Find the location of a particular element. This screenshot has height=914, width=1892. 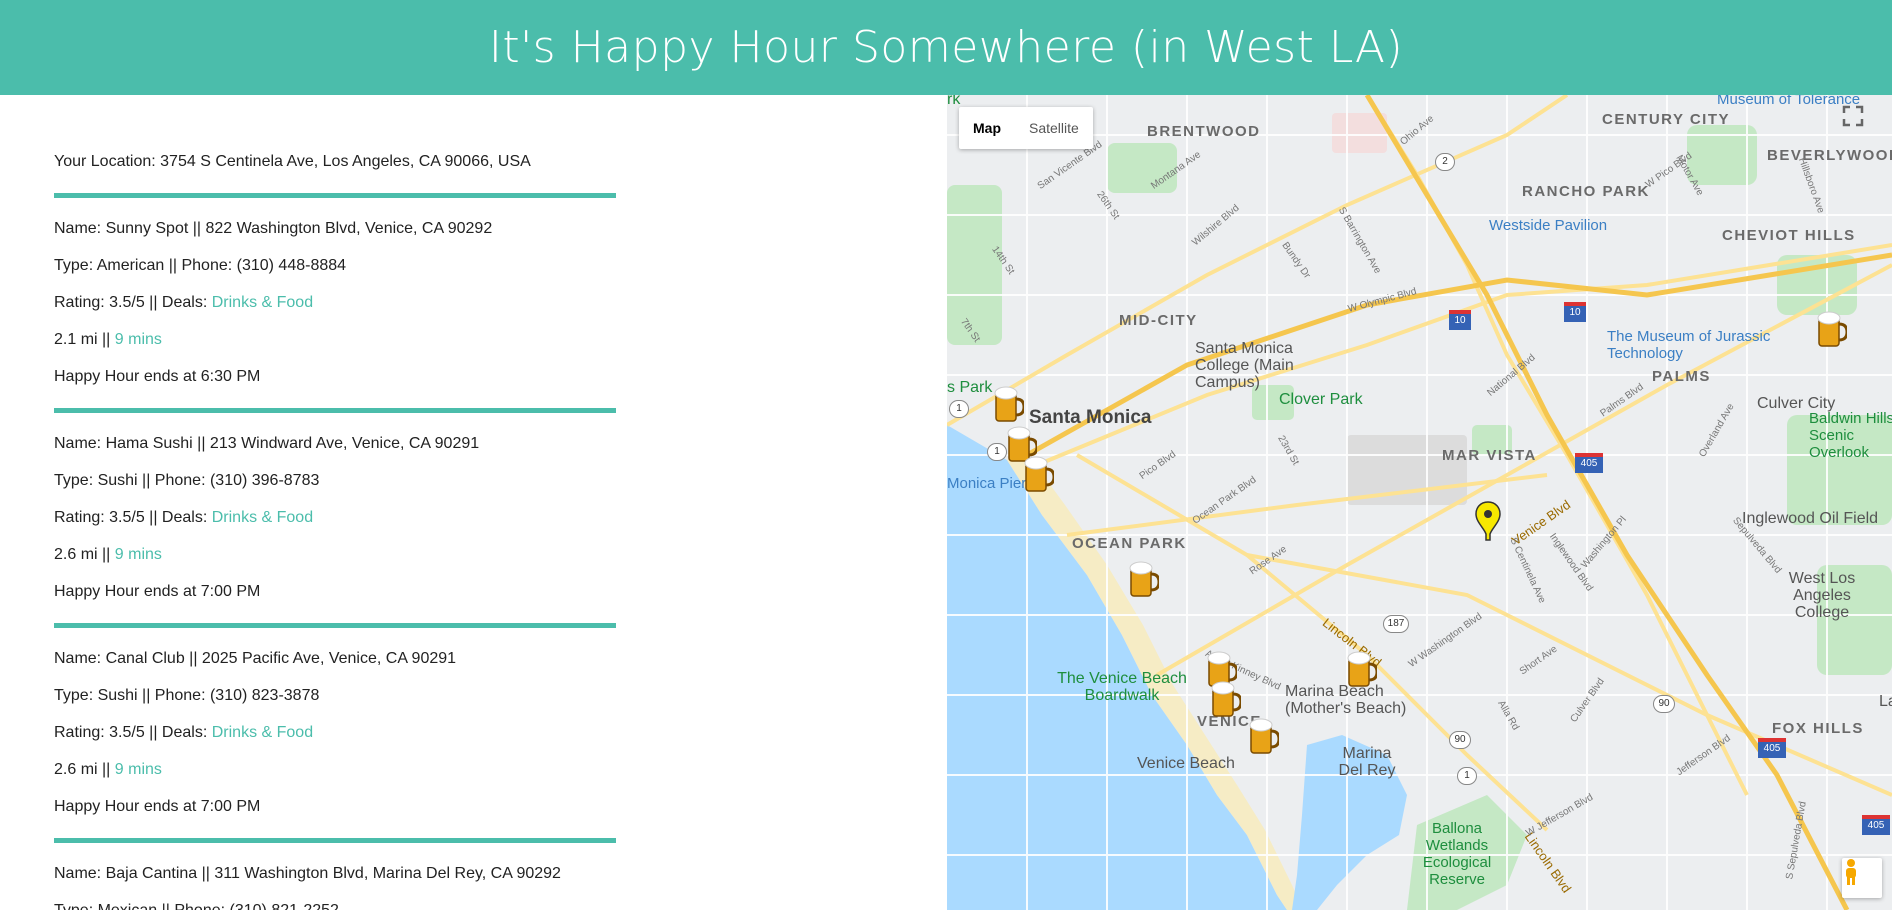

map-label: Marina Del Rey is located at coordinates (1367, 762).